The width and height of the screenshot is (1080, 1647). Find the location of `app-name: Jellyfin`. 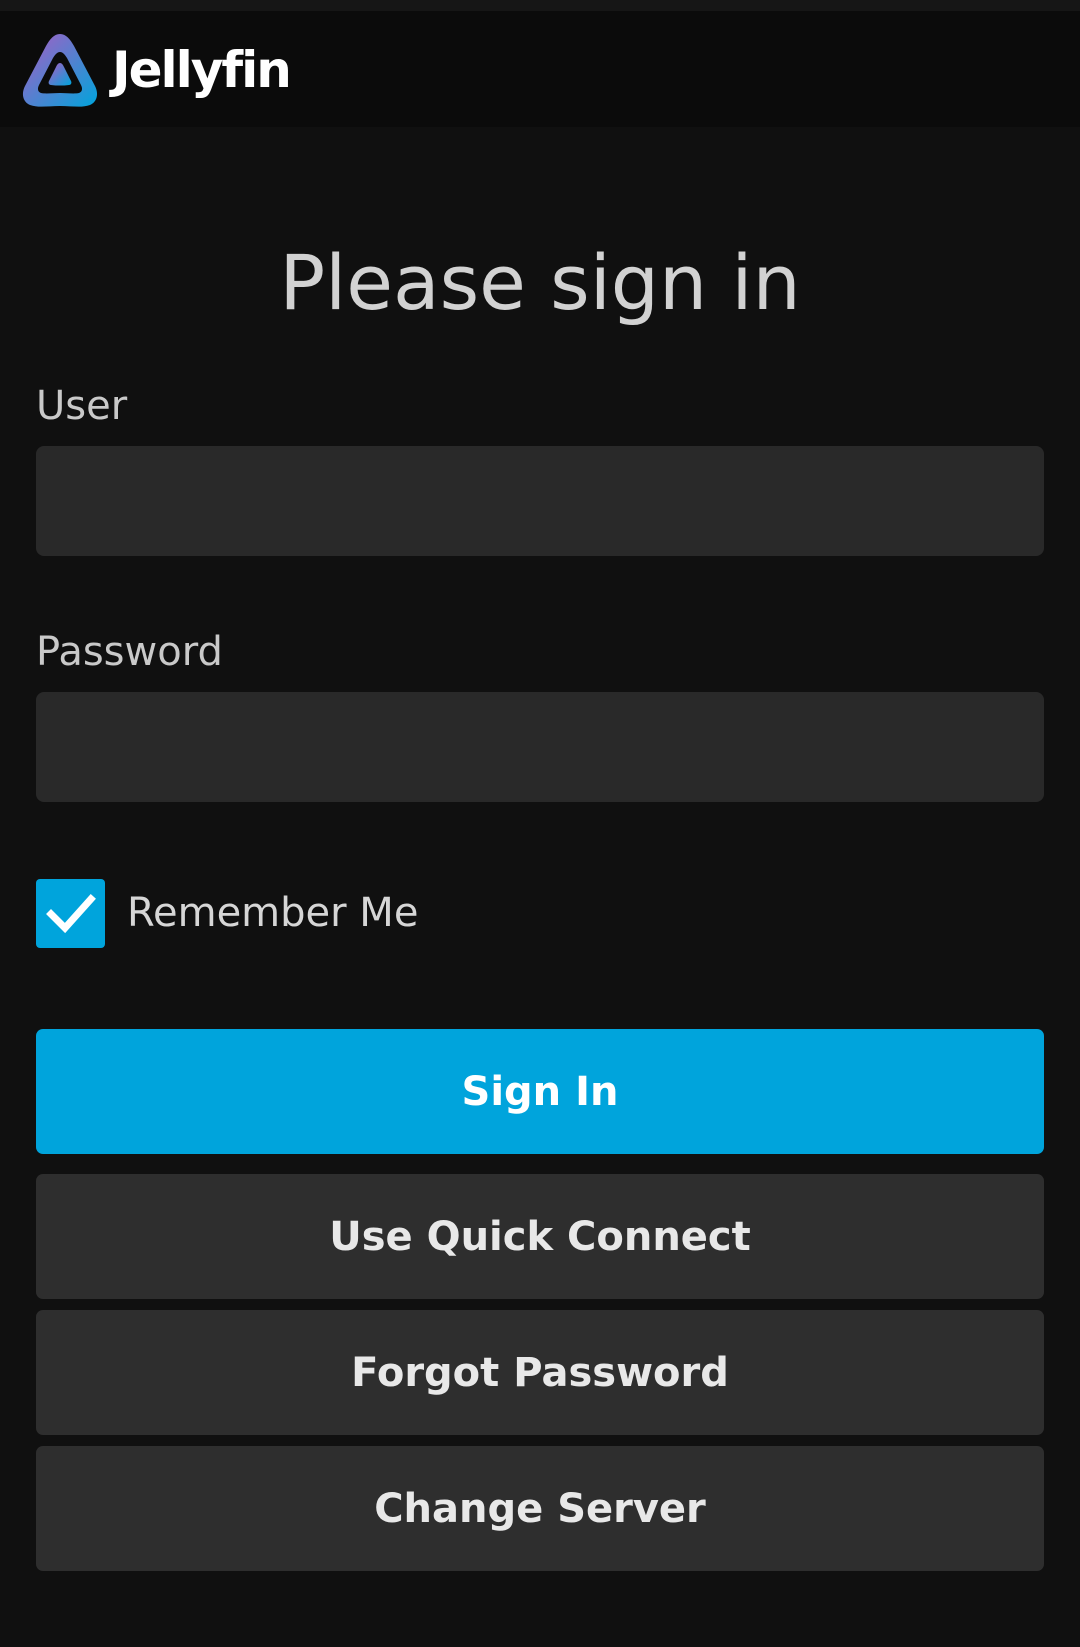

app-name: Jellyfin is located at coordinates (202, 70).